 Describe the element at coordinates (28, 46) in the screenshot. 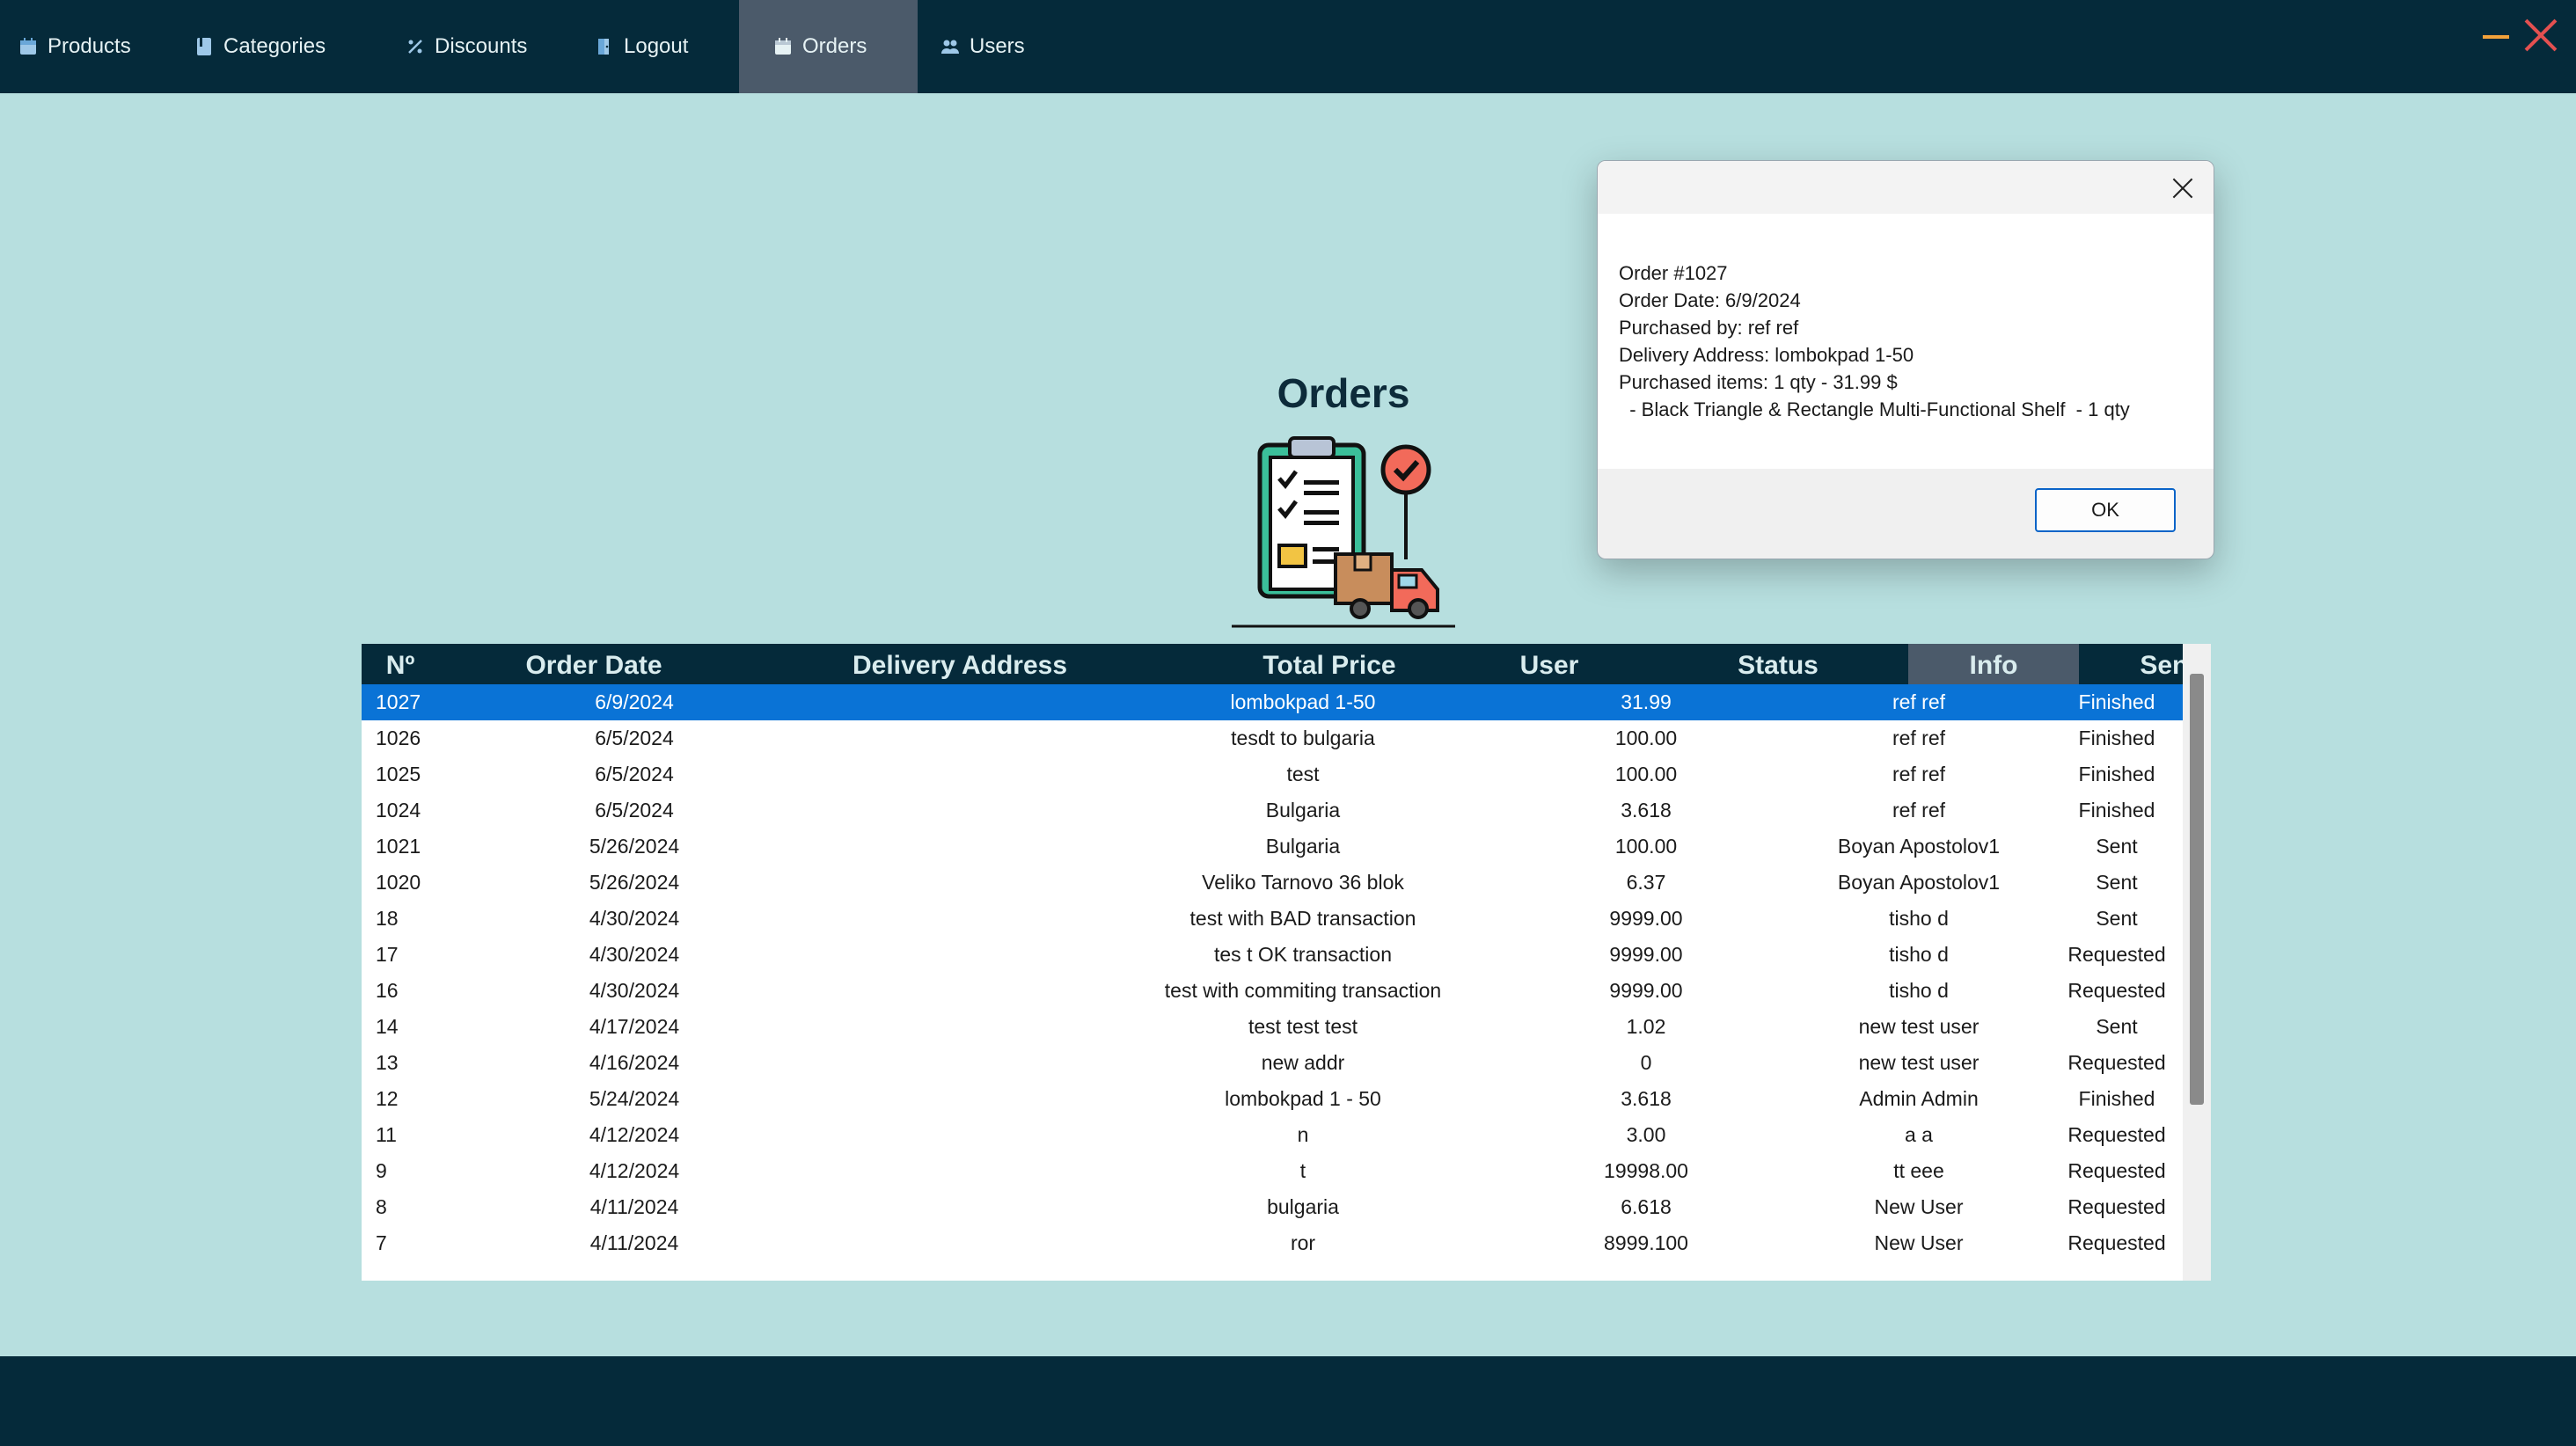

I see `calendar-icon` at that location.